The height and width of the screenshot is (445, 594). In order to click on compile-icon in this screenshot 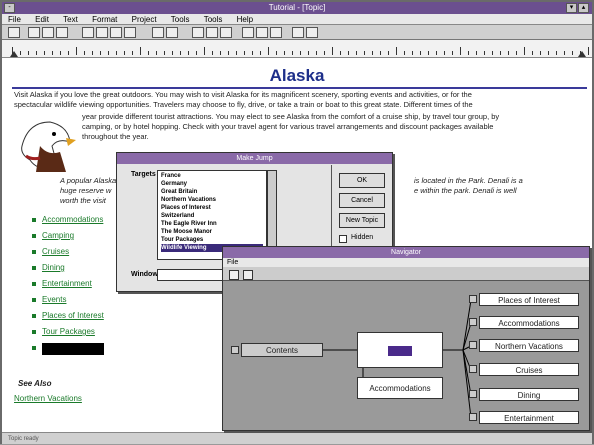, I will do `click(298, 32)`.